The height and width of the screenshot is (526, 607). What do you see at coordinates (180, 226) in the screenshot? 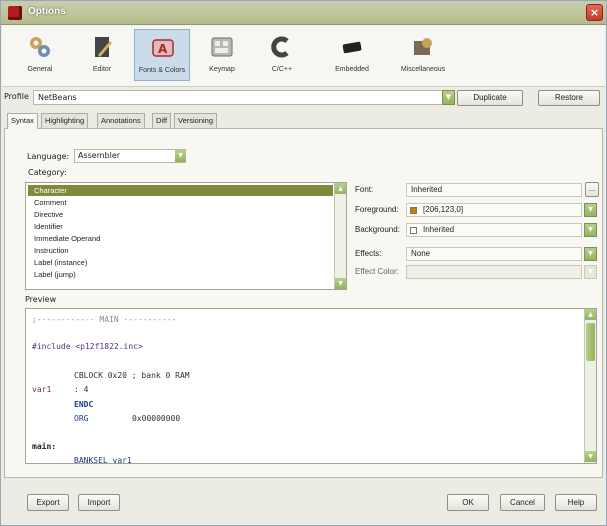
I see `list-item: Identifier` at bounding box center [180, 226].